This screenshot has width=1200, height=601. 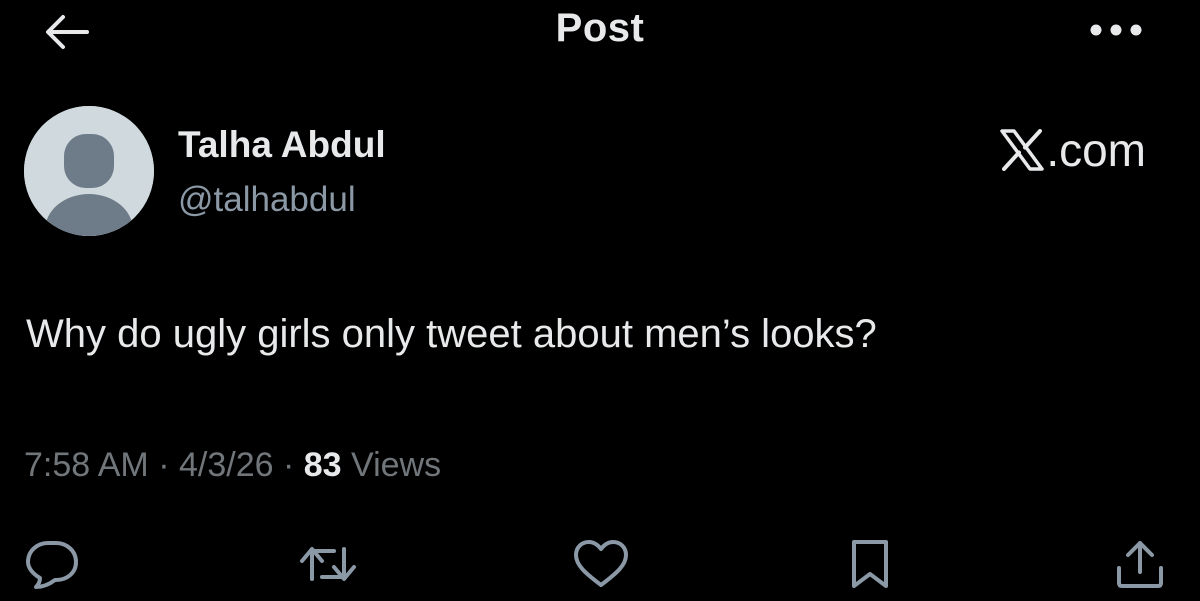 I want to click on bookmark-button, so click(x=870, y=564).